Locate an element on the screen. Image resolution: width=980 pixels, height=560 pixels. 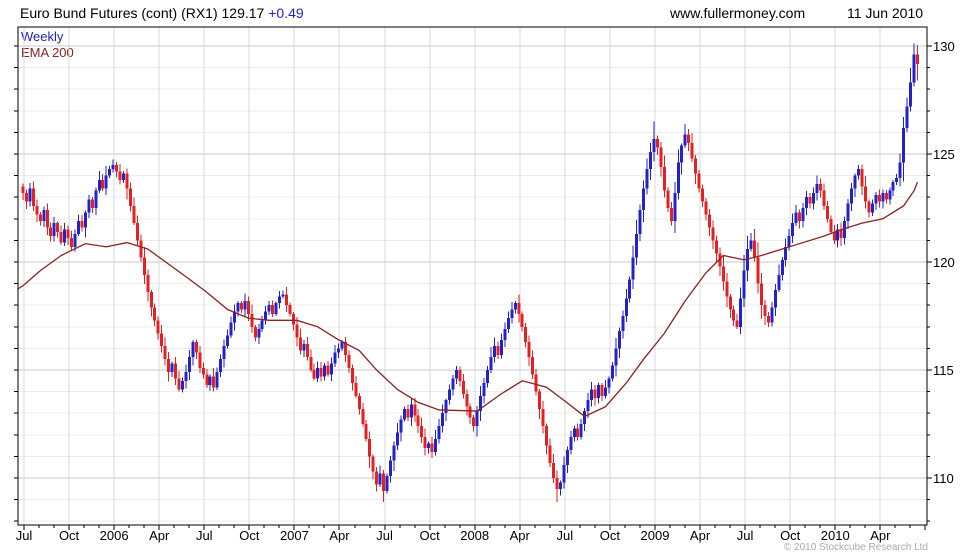
x-axis-label: 2010 is located at coordinates (835, 535).